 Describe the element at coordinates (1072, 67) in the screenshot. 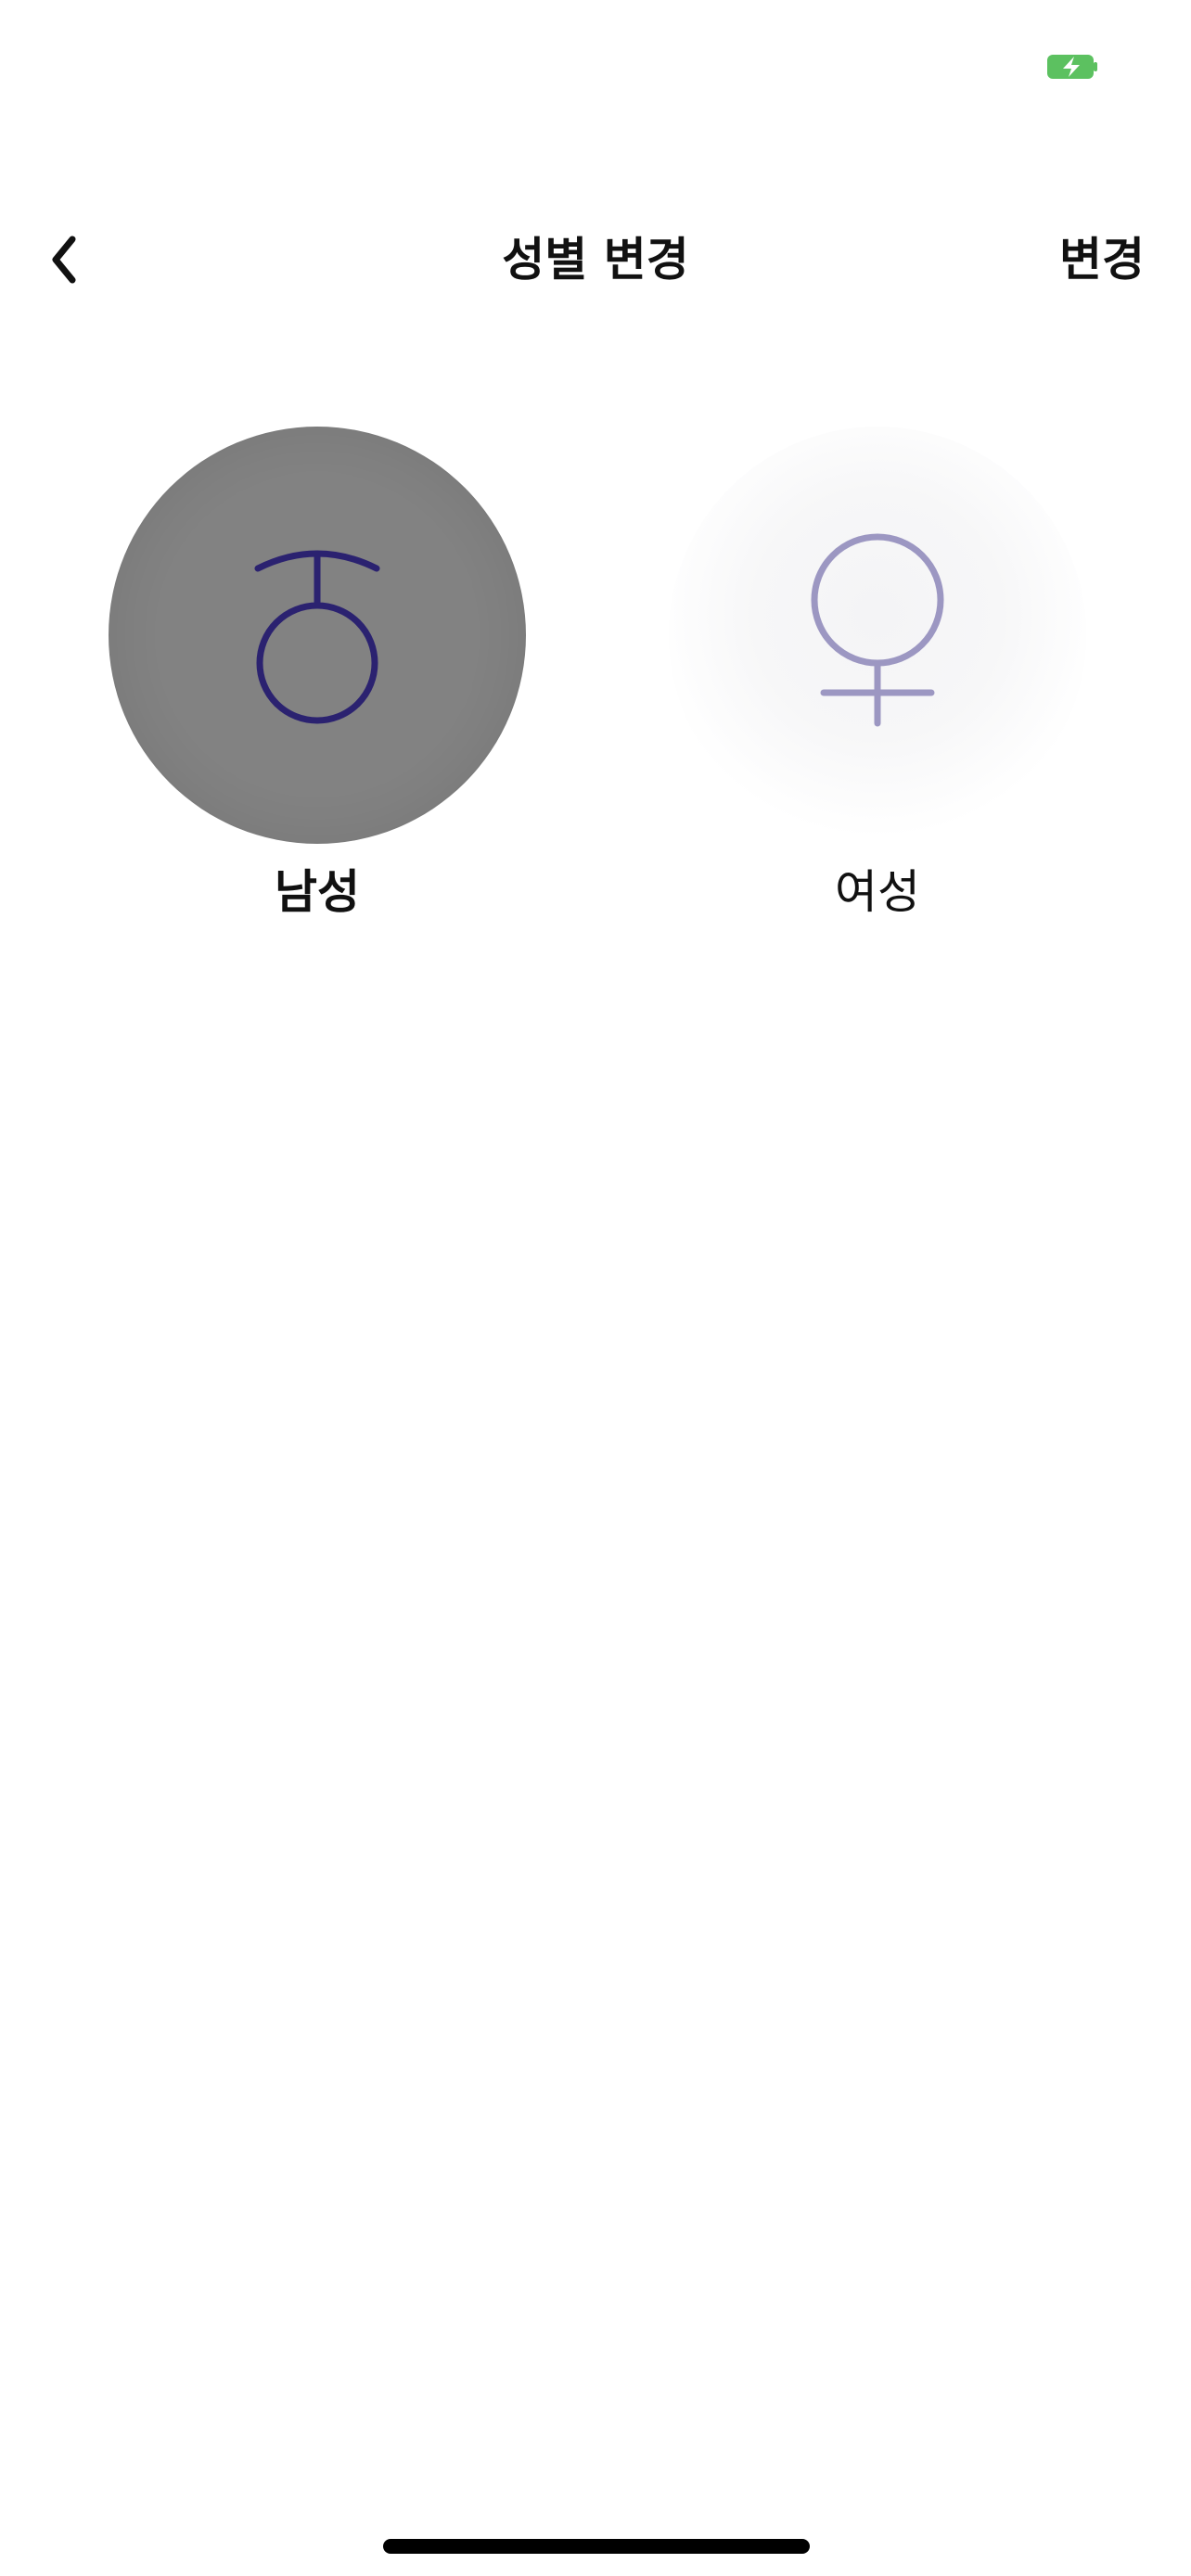

I see `battery-charging-icon` at that location.